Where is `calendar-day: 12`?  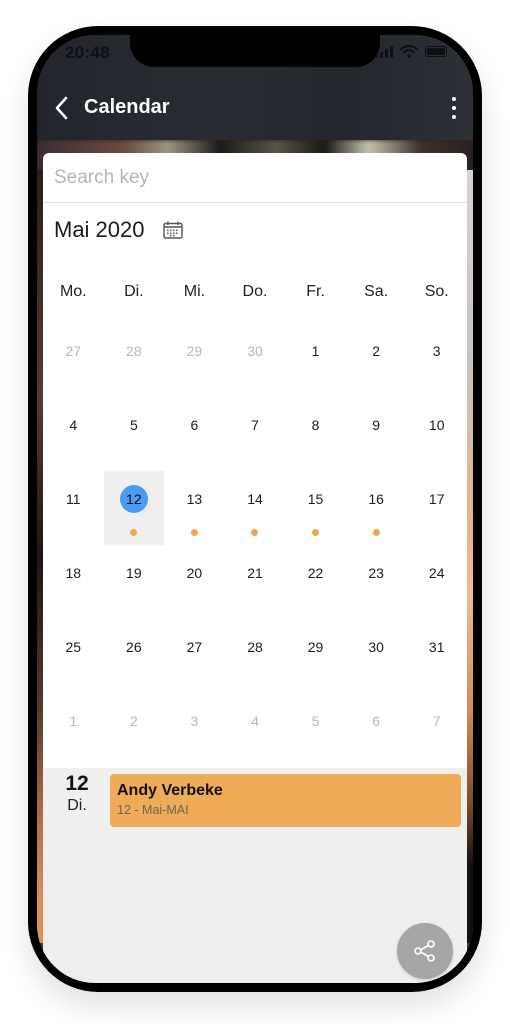 calendar-day: 12 is located at coordinates (134, 508).